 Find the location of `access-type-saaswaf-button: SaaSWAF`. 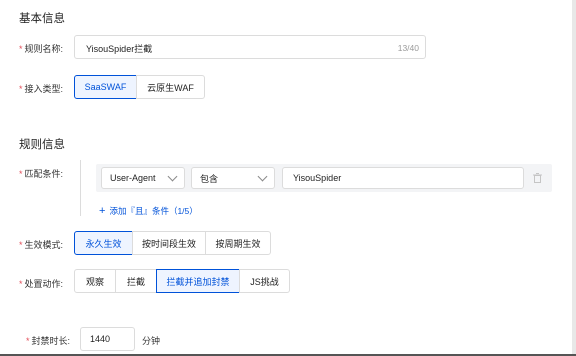

access-type-saaswaf-button: SaaSWAF is located at coordinates (105, 87).